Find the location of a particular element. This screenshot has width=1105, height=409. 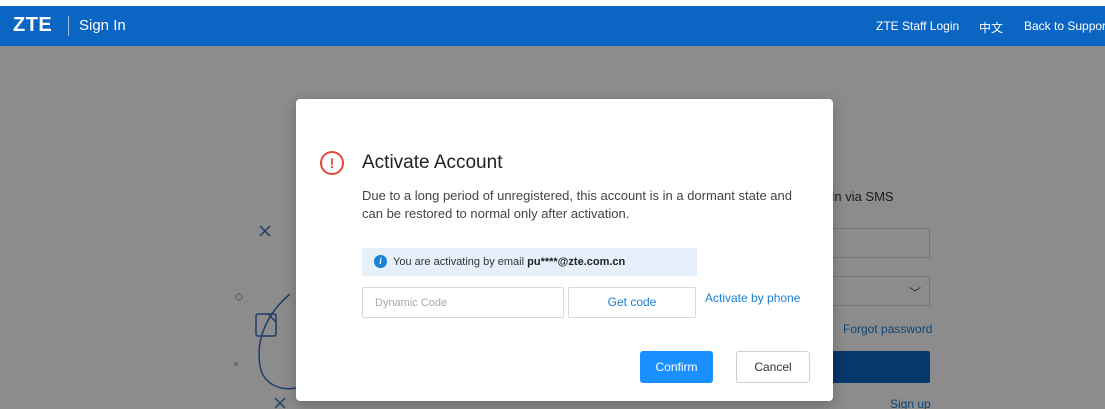

zte-logo: ZTE is located at coordinates (32, 25).